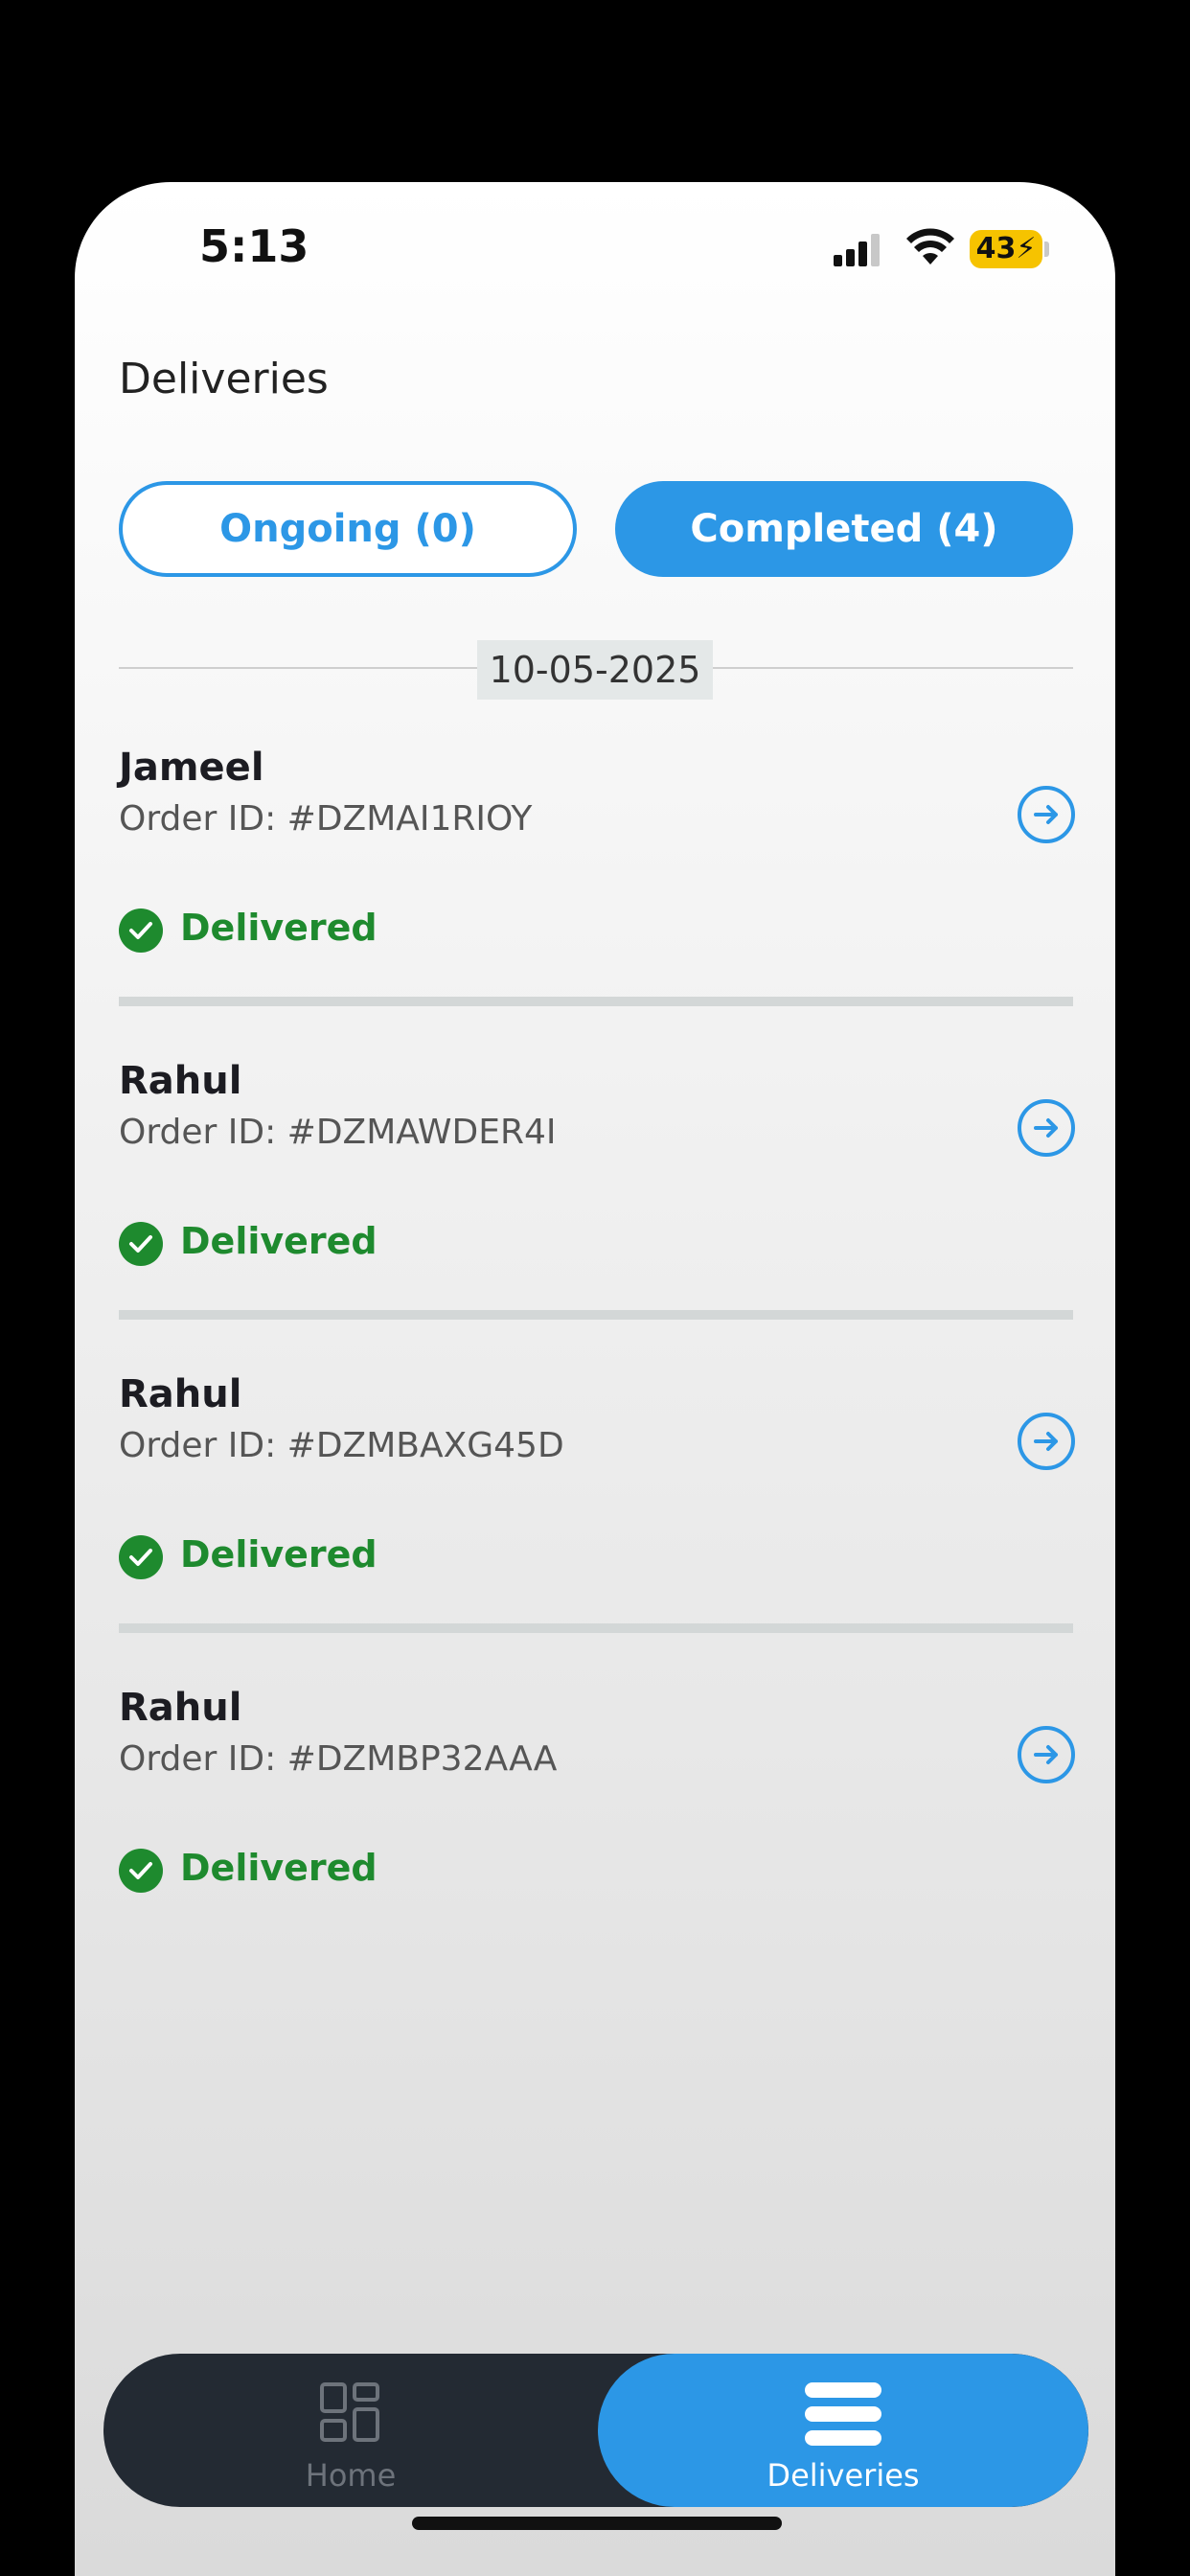 The image size is (1190, 2576). Describe the element at coordinates (350, 2412) in the screenshot. I see `grid-icon` at that location.